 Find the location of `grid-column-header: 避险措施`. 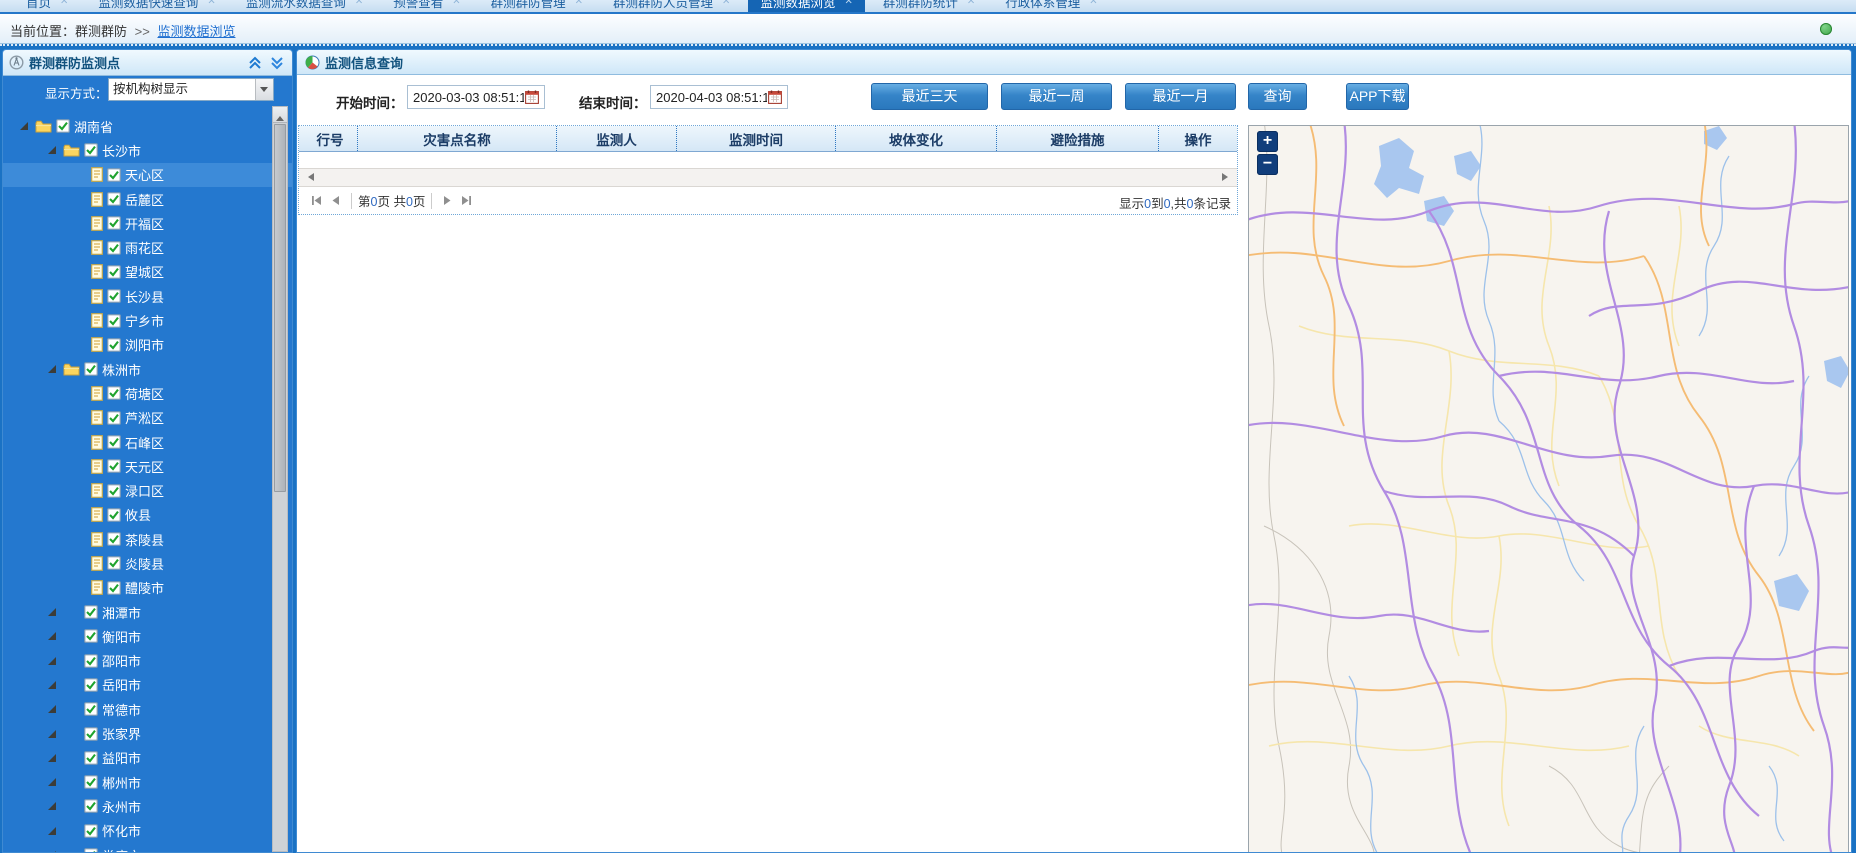

grid-column-header: 避险措施 is located at coordinates (1078, 138).